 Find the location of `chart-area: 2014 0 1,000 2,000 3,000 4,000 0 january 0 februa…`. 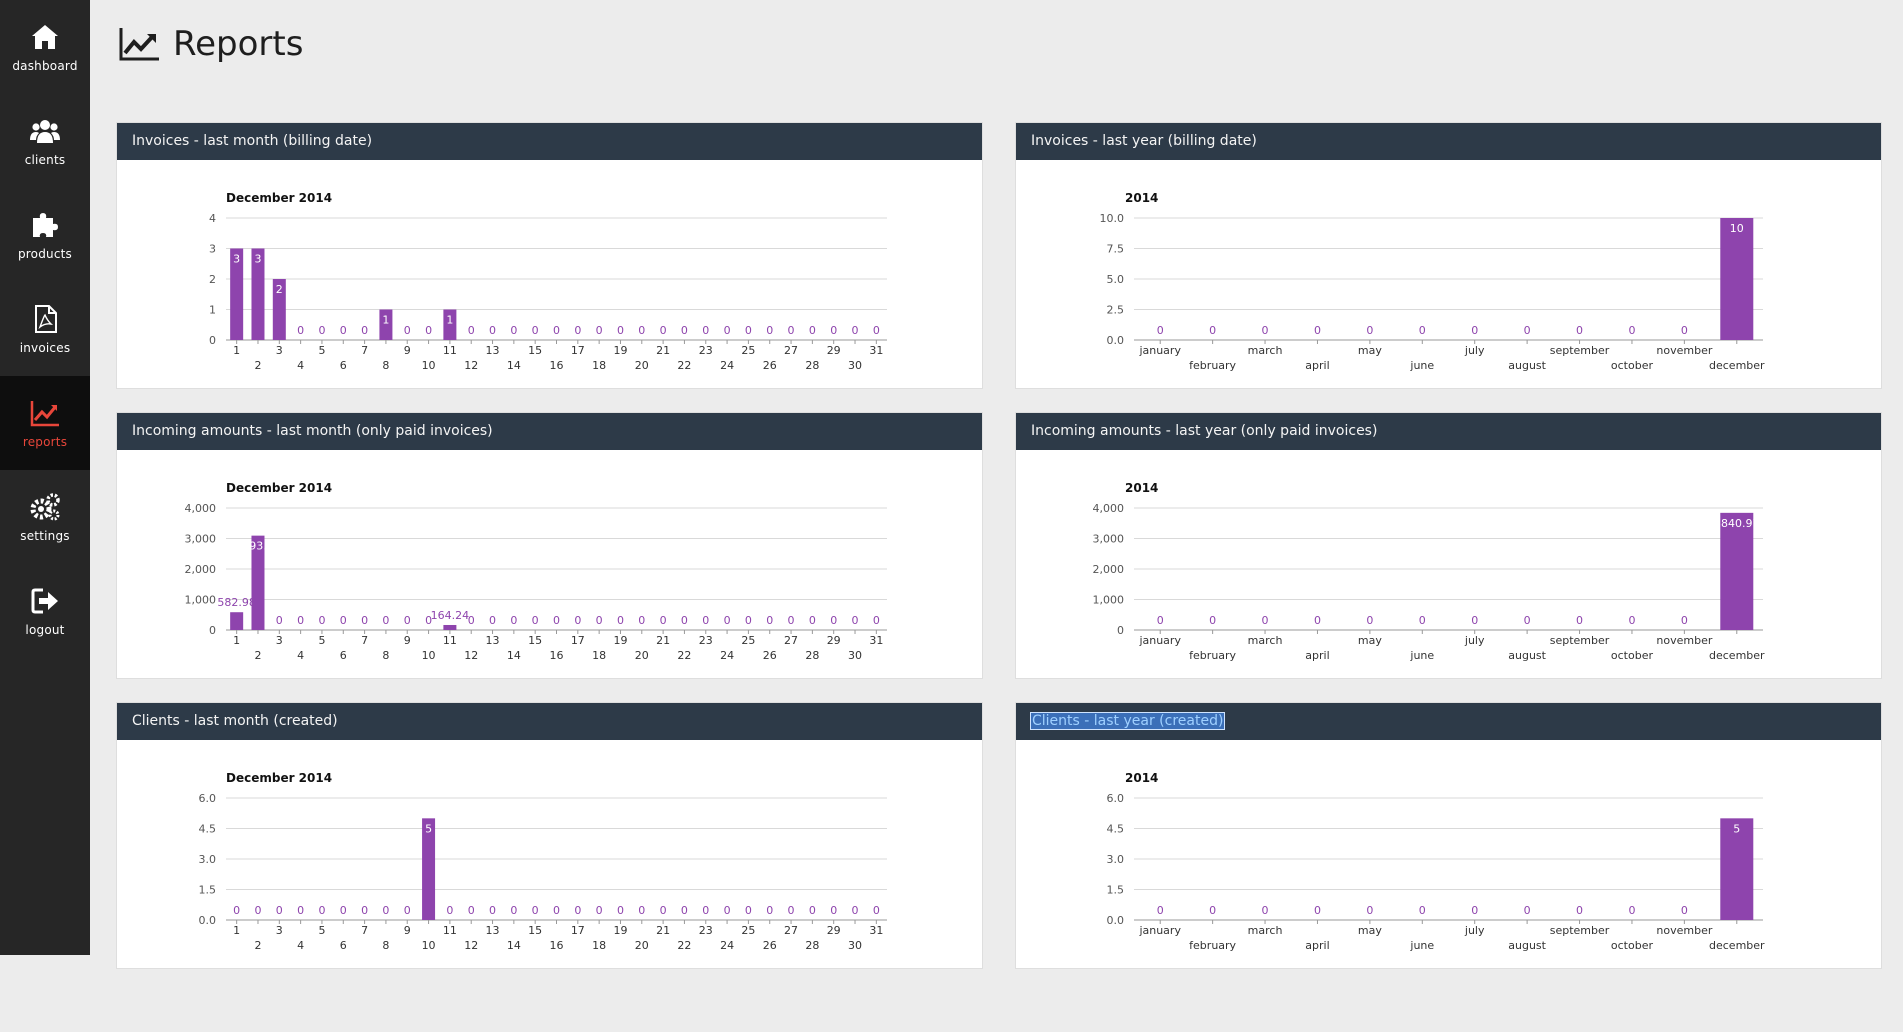

chart-area: 2014 0 1,000 2,000 3,000 4,000 0 january 0 februa… is located at coordinates (1448, 564).